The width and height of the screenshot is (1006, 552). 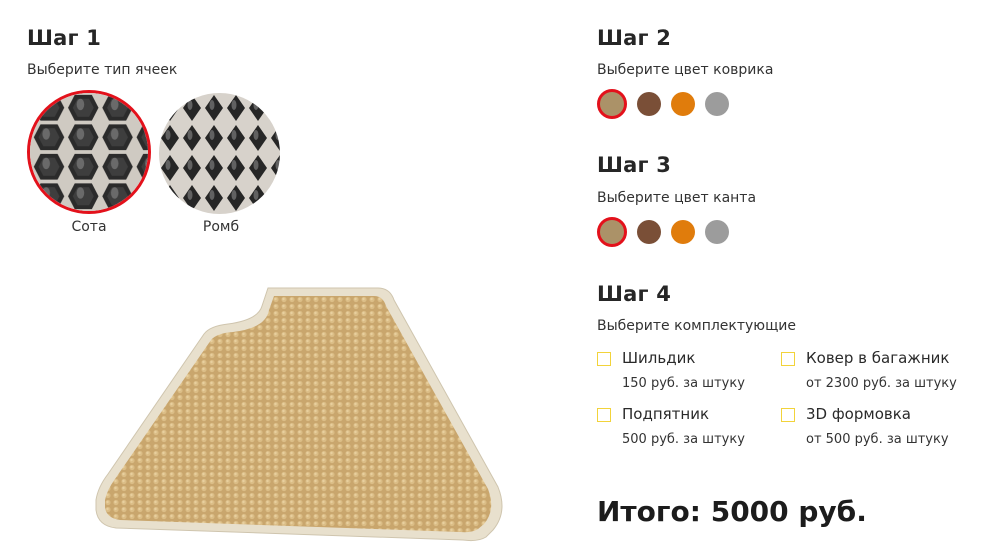 I want to click on step4-subtitle: Выберите комплектующие, so click(x=696, y=326).